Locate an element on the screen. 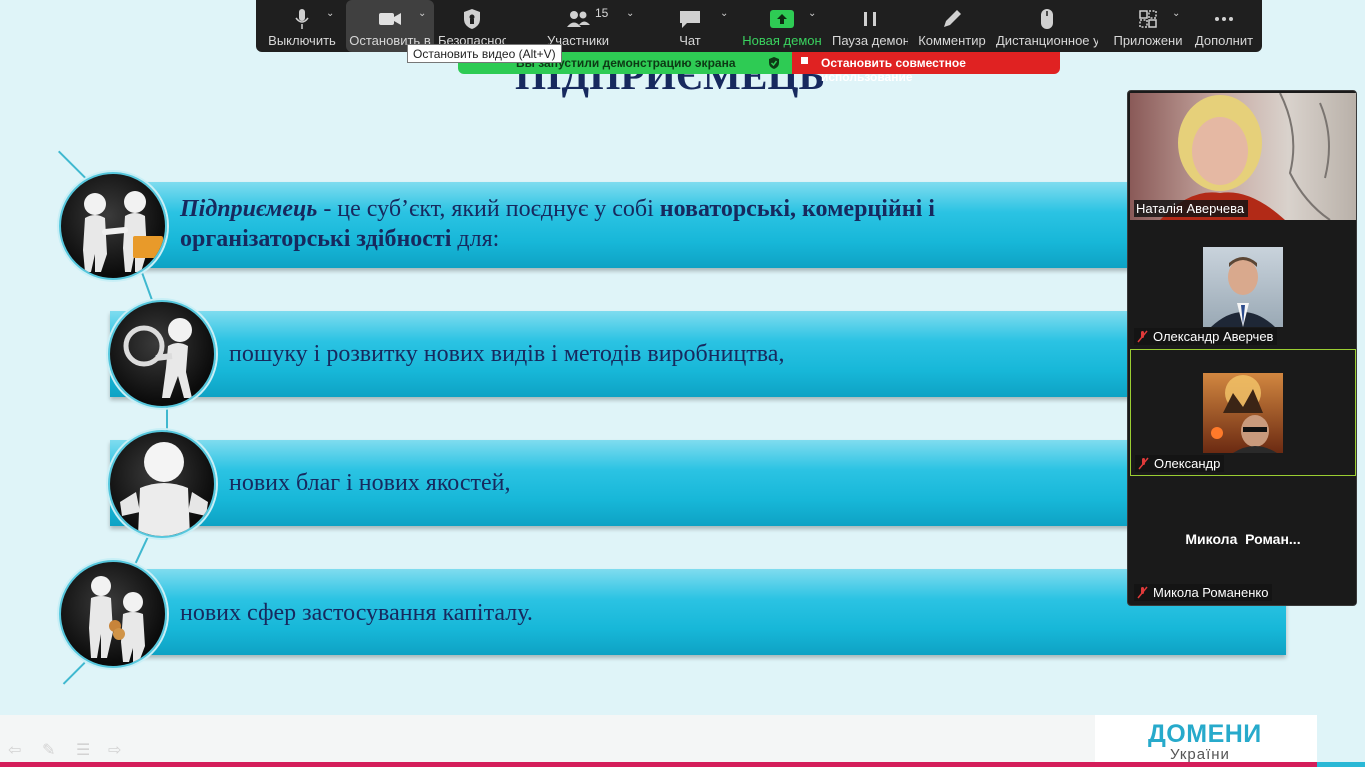  chat-icon is located at coordinates (690, 19).